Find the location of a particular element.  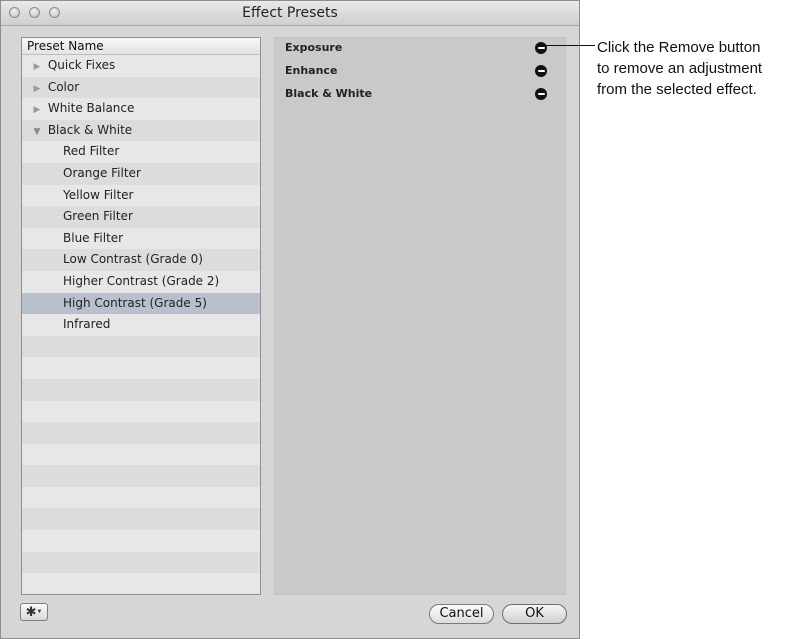

preset-label: Color is located at coordinates (63, 86).